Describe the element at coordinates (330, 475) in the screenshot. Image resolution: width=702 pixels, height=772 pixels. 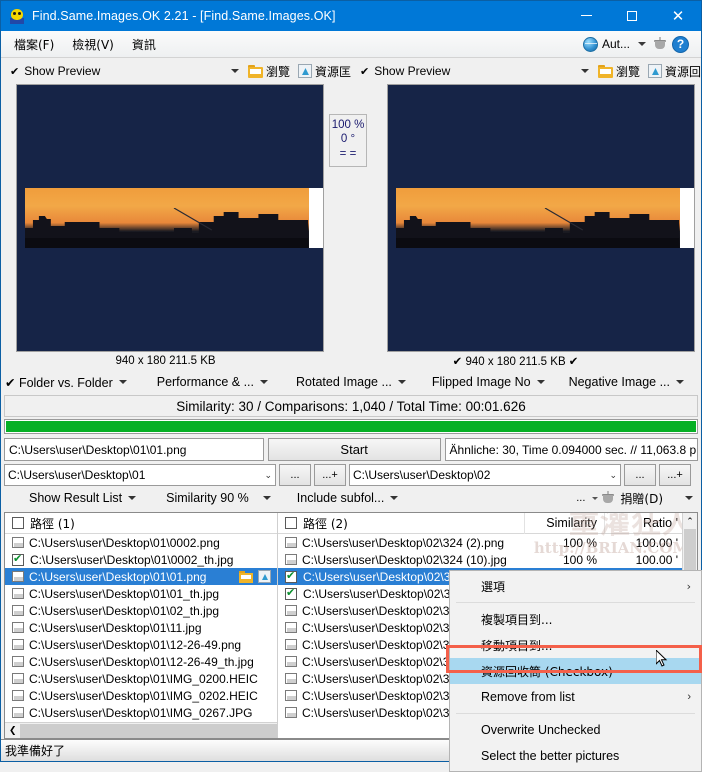
I see `folder1-add-button: ...+` at that location.